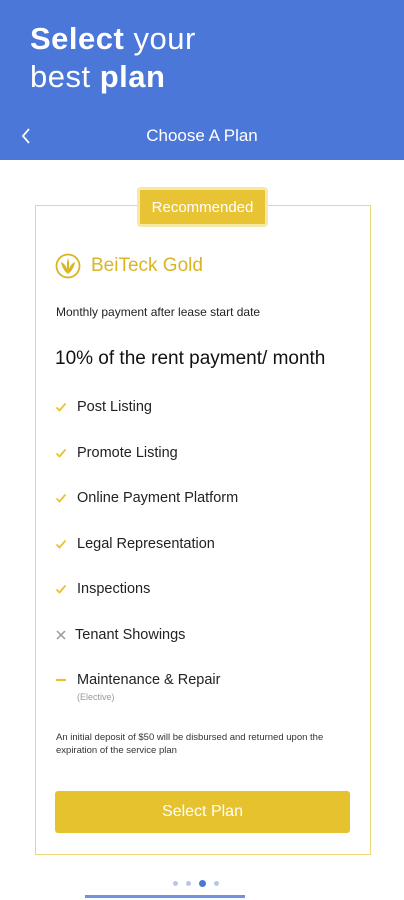 Image resolution: width=404 pixels, height=900 pixels. I want to click on page-dot-active, so click(202, 883).